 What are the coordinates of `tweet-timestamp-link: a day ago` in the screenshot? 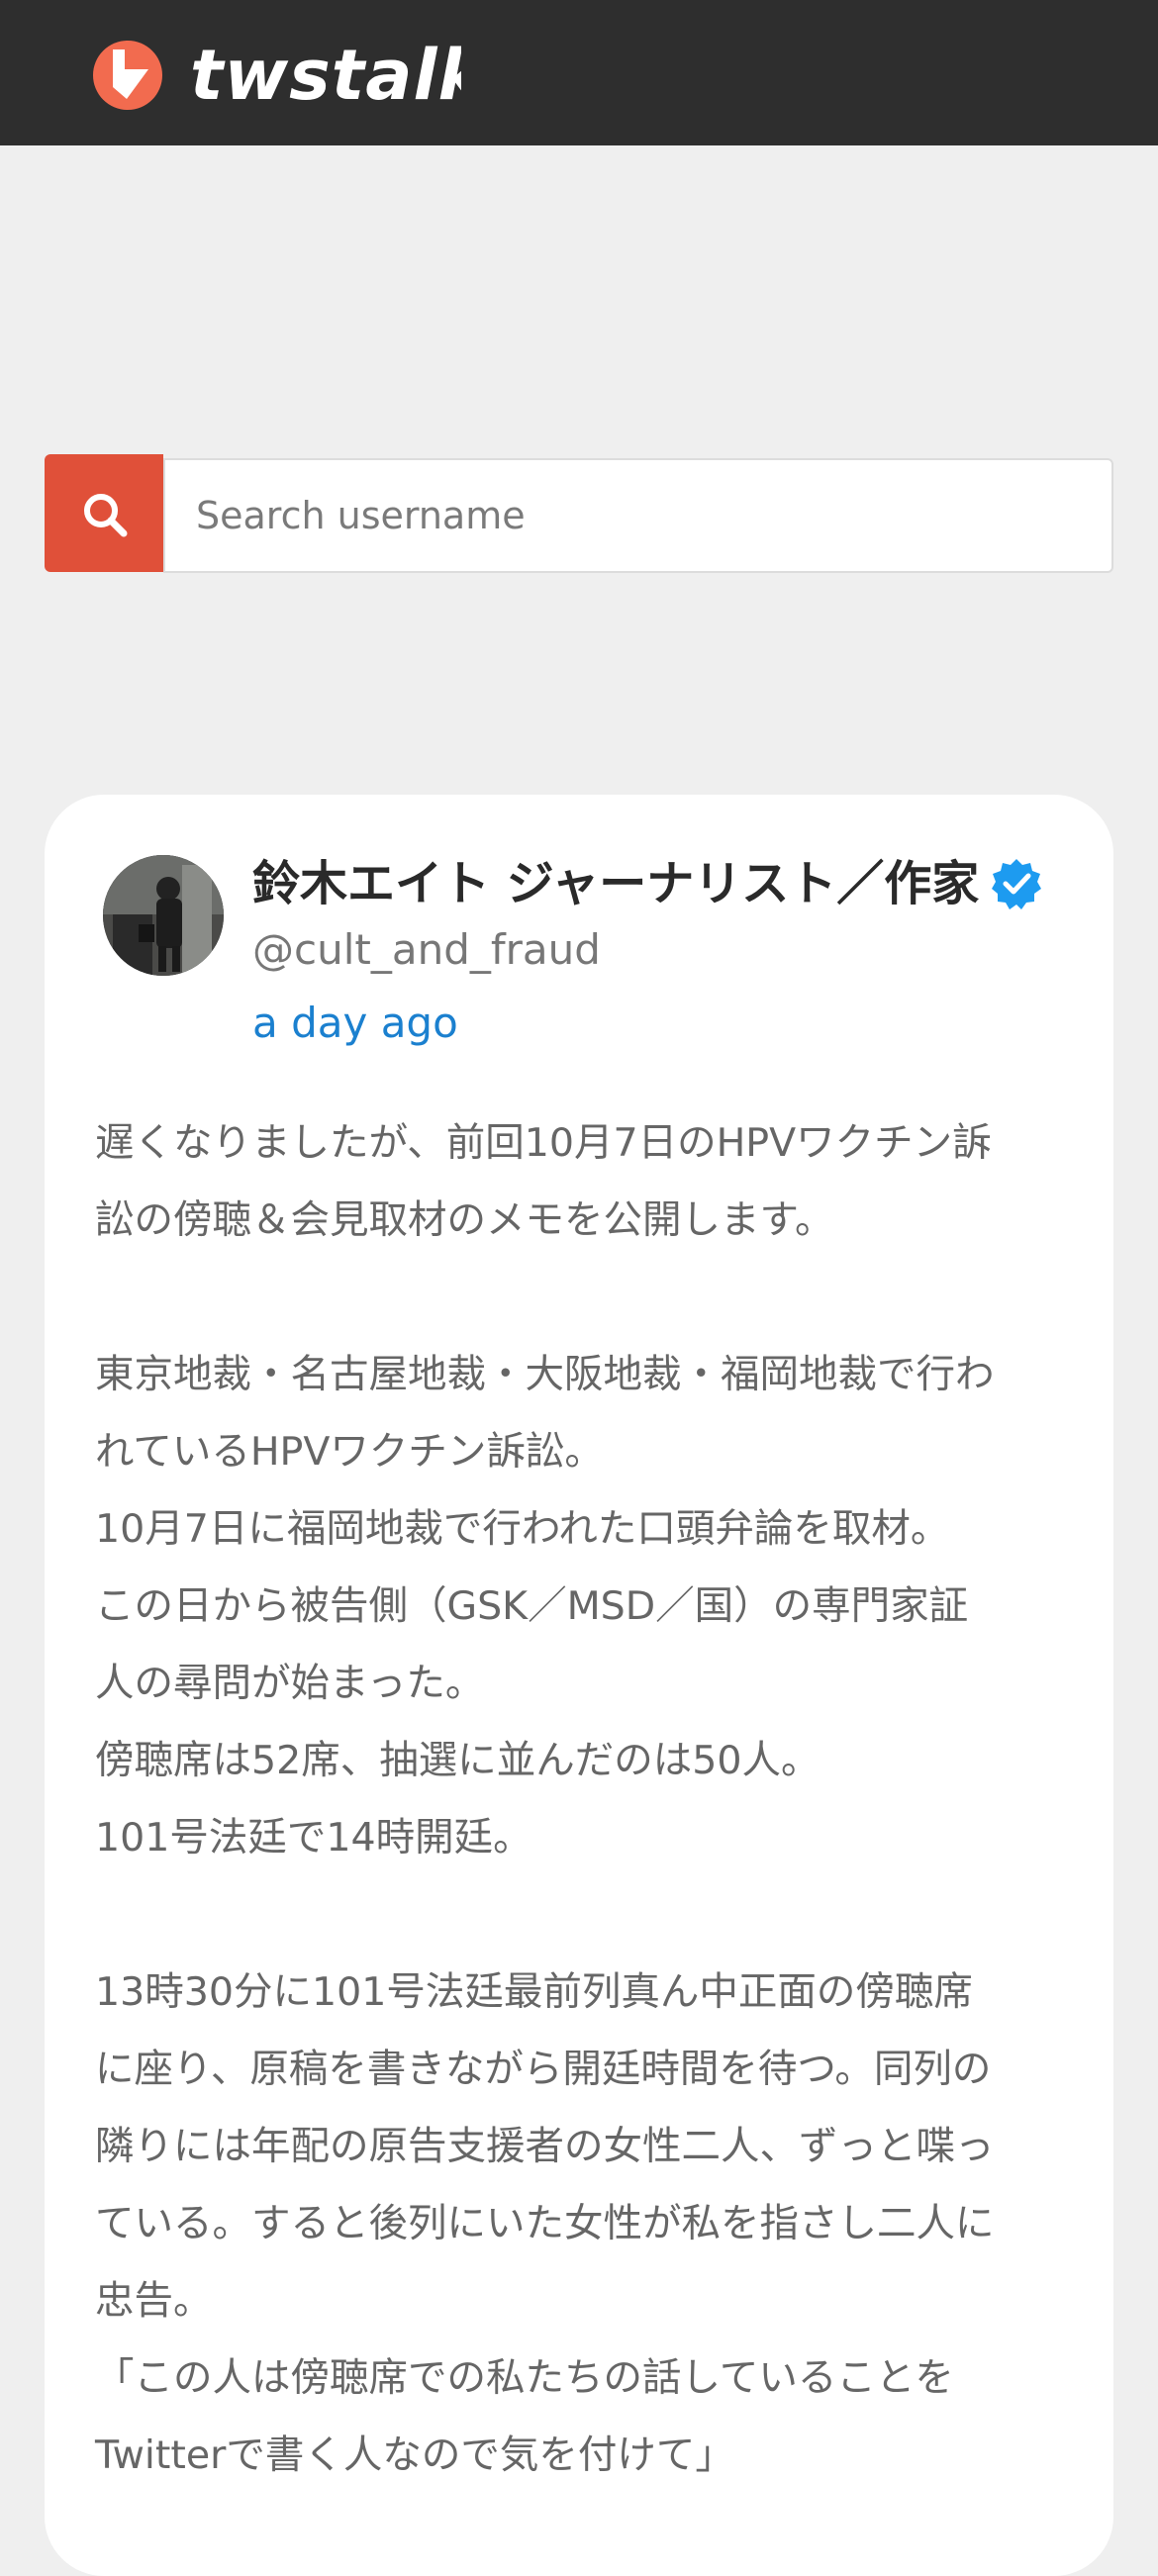 It's located at (355, 1023).